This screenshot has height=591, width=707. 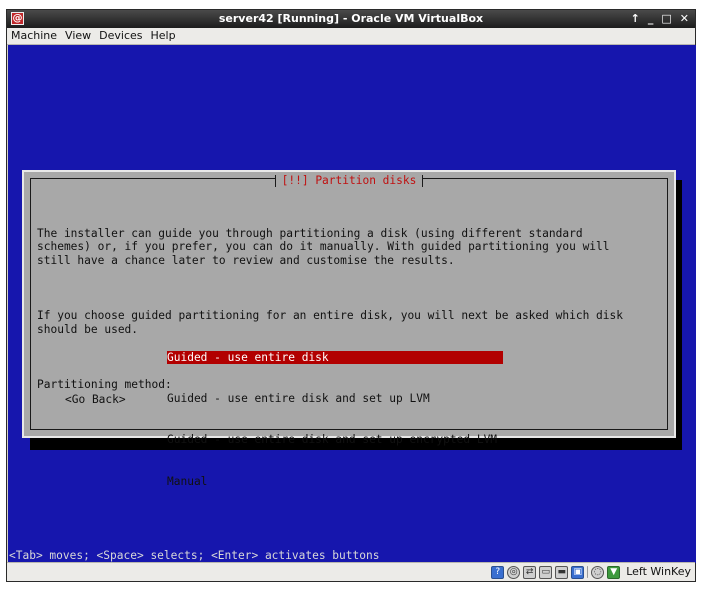 I want to click on keep-above-icon: ↑, so click(x=635, y=19).